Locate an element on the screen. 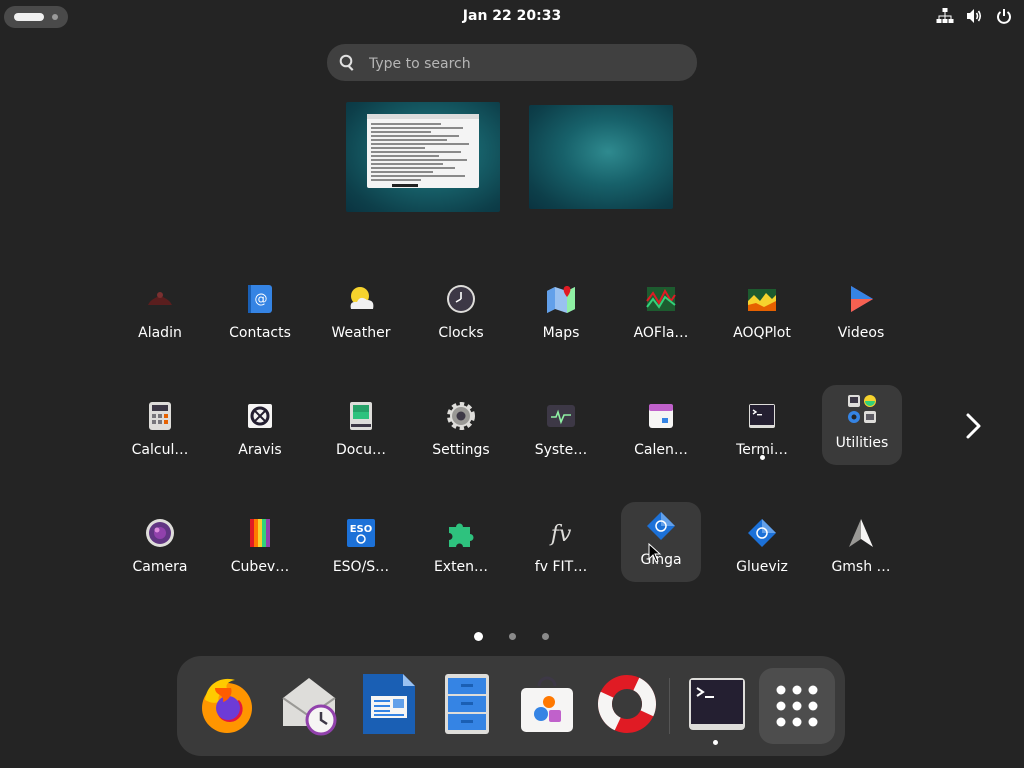 This screenshot has height=768, width=1024. terminal-running-indicator is located at coordinates (762, 457).